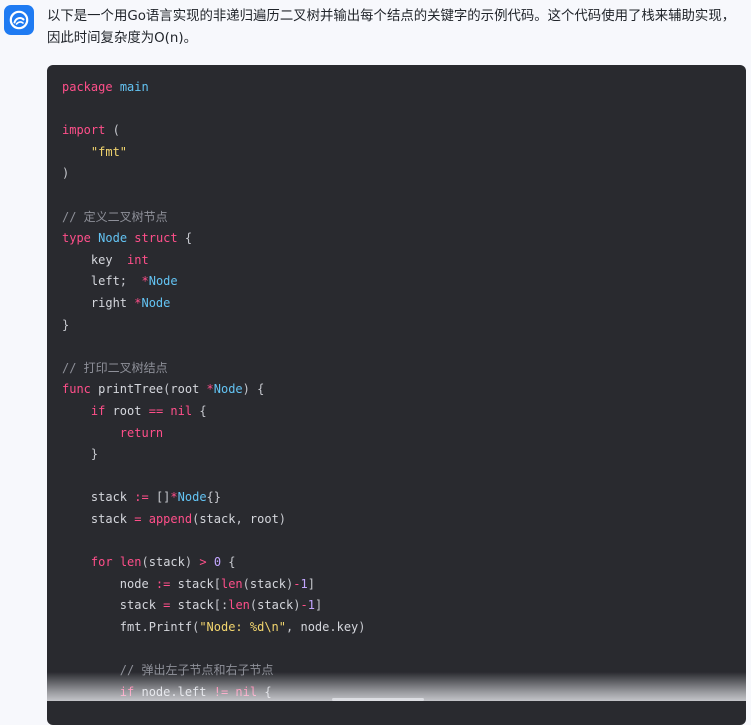  Describe the element at coordinates (188, 583) in the screenshot. I see `code-line: node := stack[len(stack)-1]` at that location.